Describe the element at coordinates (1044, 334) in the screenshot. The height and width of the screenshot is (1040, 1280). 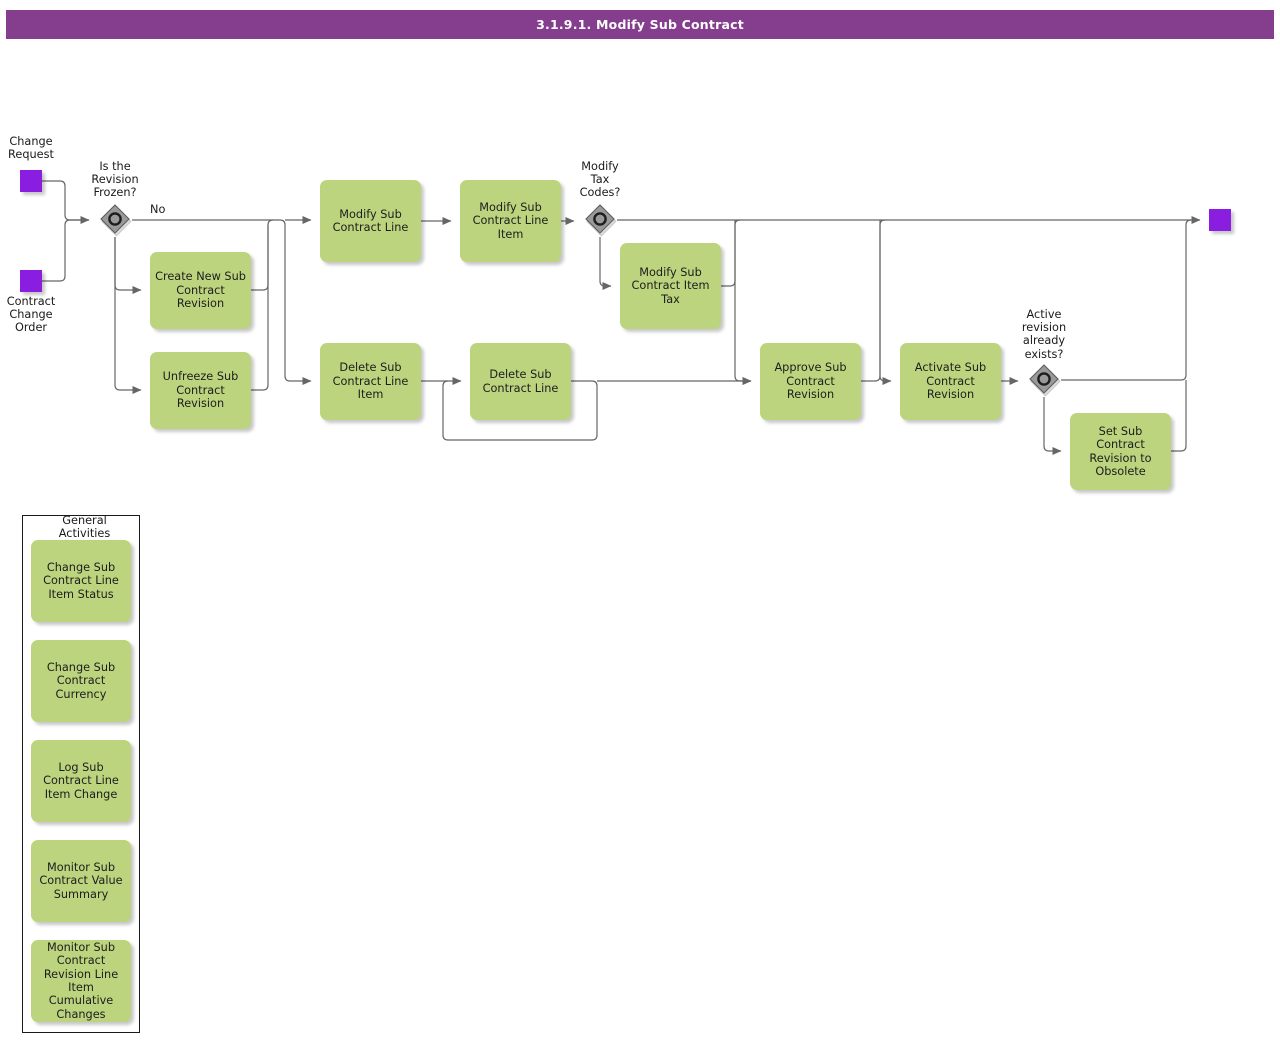
I see `gateway-active-revision-exists-label: Active revision already exists?` at that location.